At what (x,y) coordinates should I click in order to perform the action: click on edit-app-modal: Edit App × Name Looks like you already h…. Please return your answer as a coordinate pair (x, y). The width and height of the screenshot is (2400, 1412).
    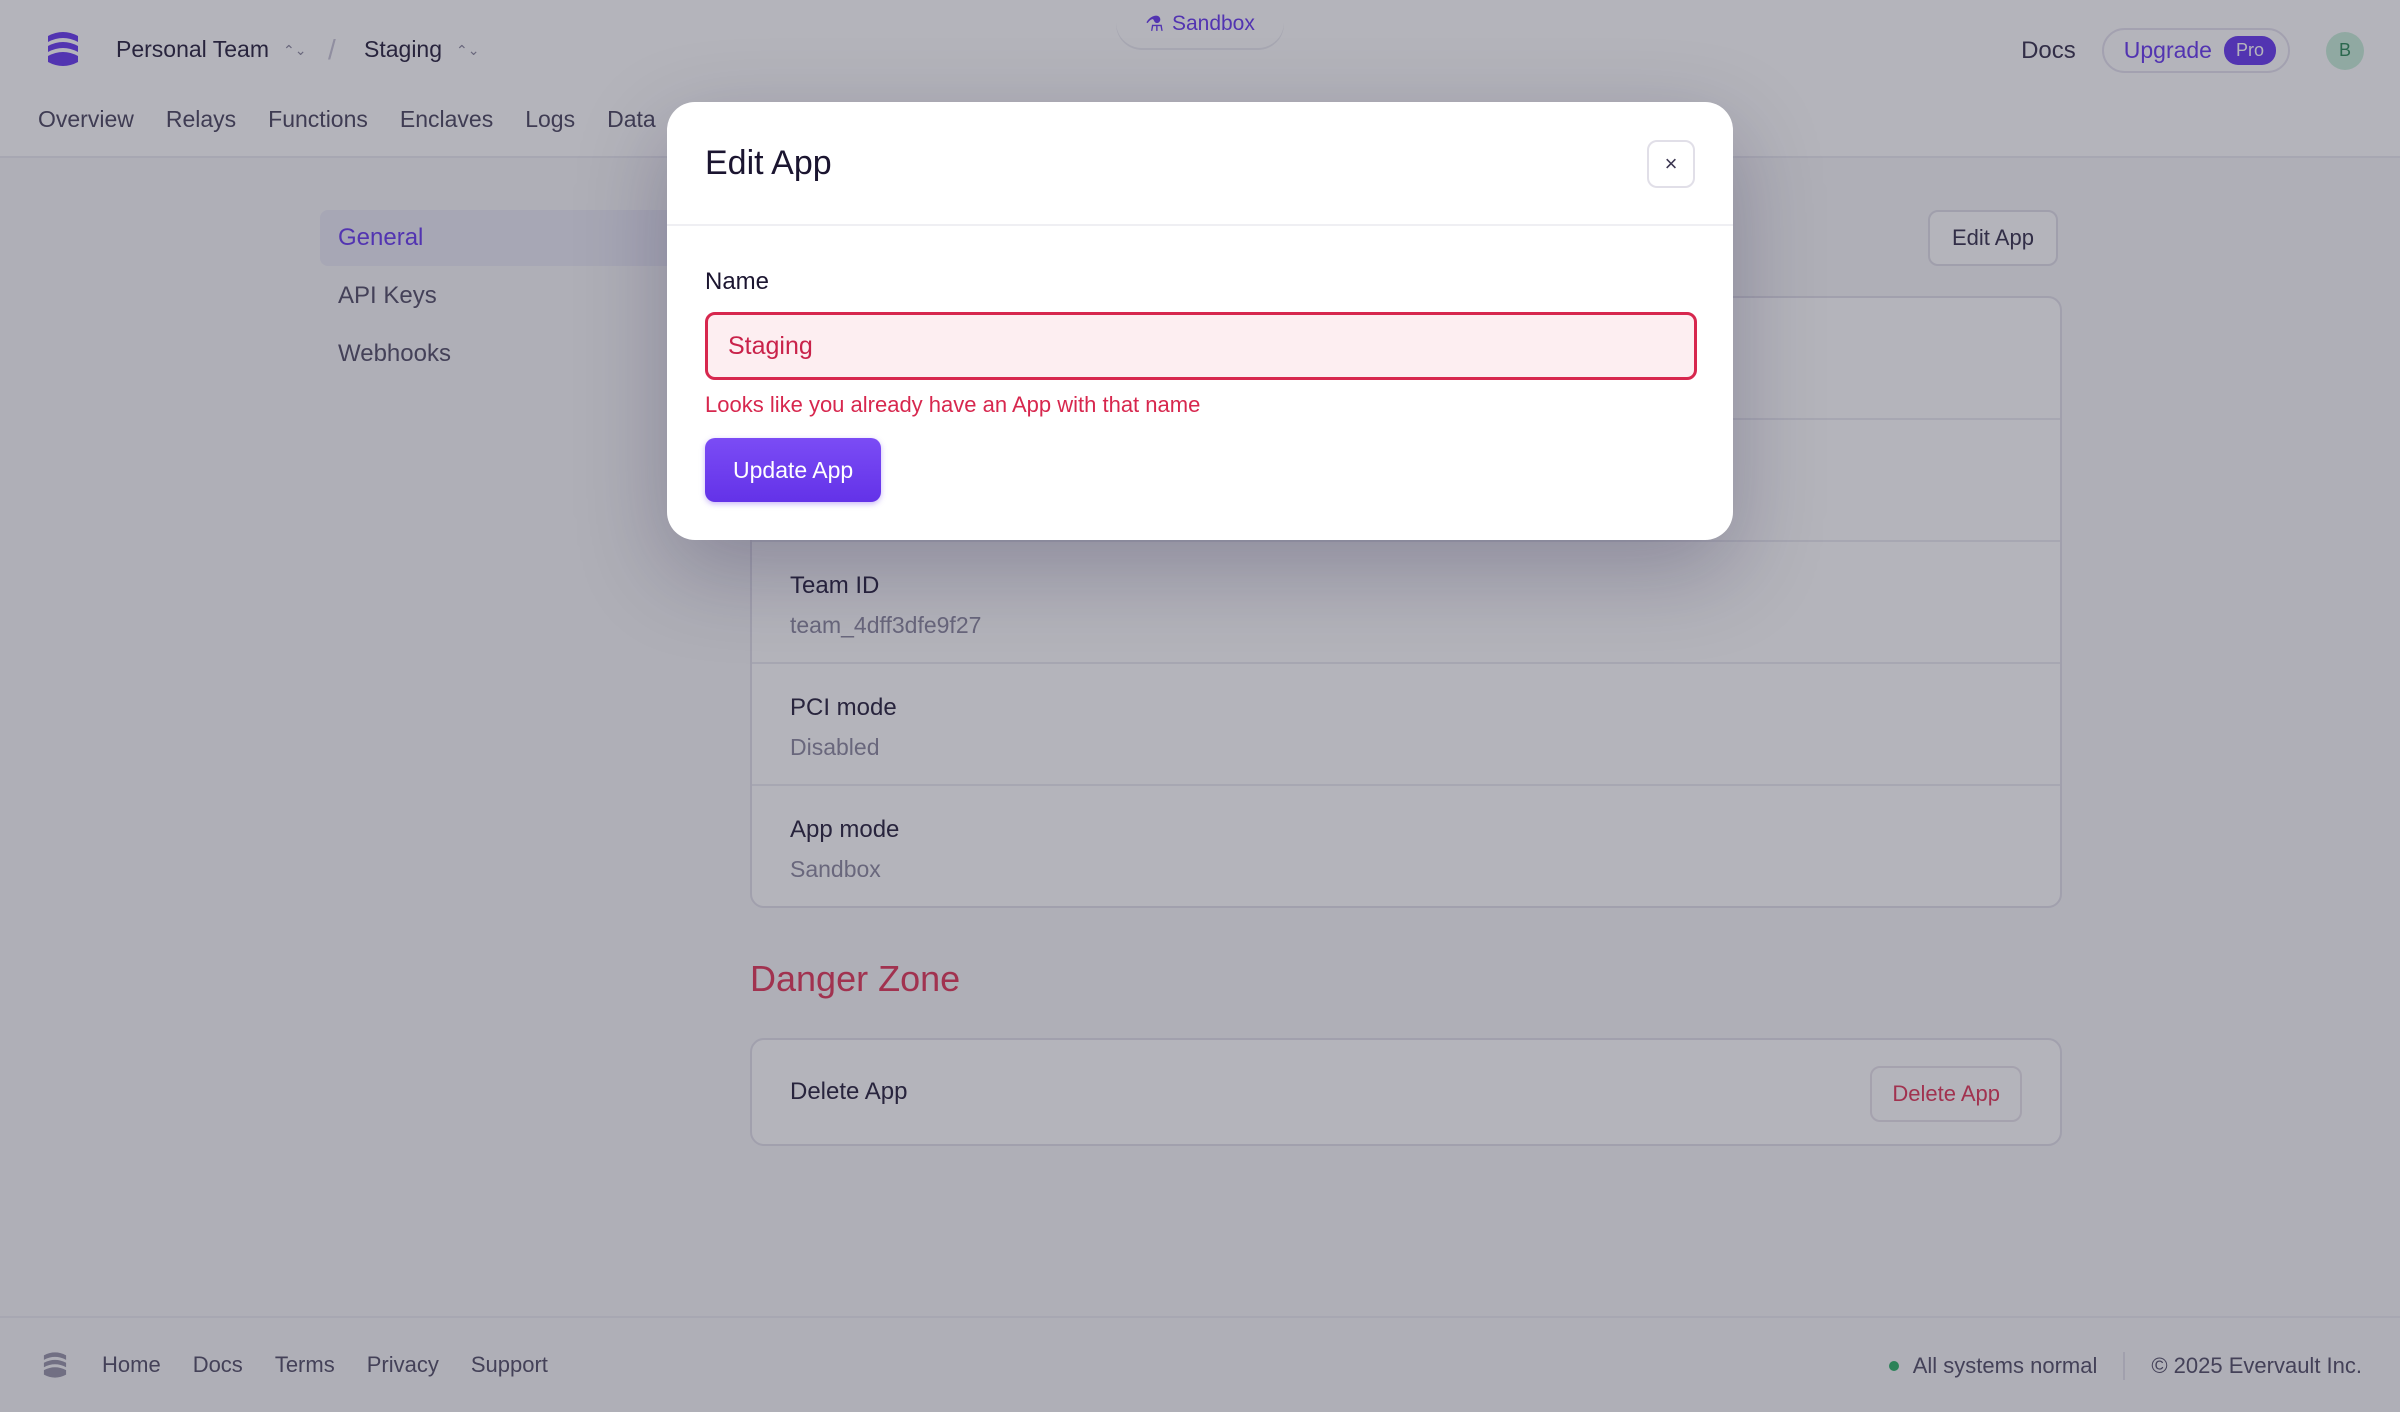
    Looking at the image, I should click on (1200, 321).